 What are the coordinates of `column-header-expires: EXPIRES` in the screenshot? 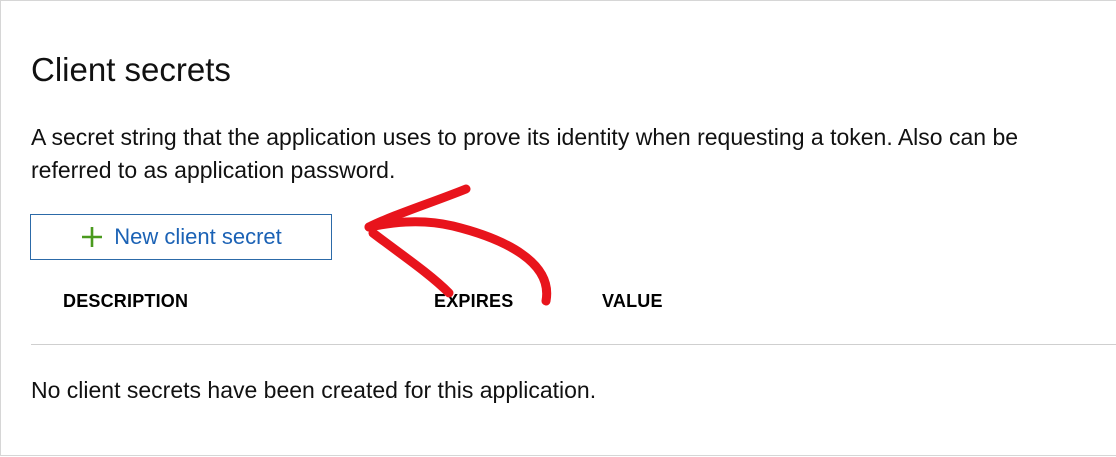 It's located at (474, 301).